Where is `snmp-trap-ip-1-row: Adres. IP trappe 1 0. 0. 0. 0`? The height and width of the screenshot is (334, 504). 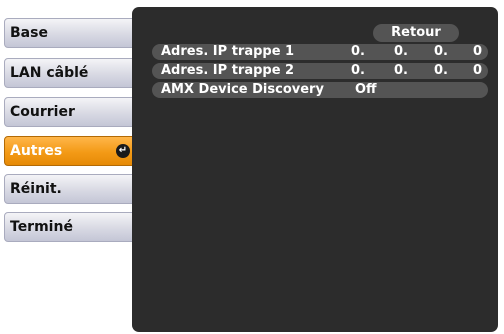 snmp-trap-ip-1-row: Adres. IP trappe 1 0. 0. 0. 0 is located at coordinates (320, 52).